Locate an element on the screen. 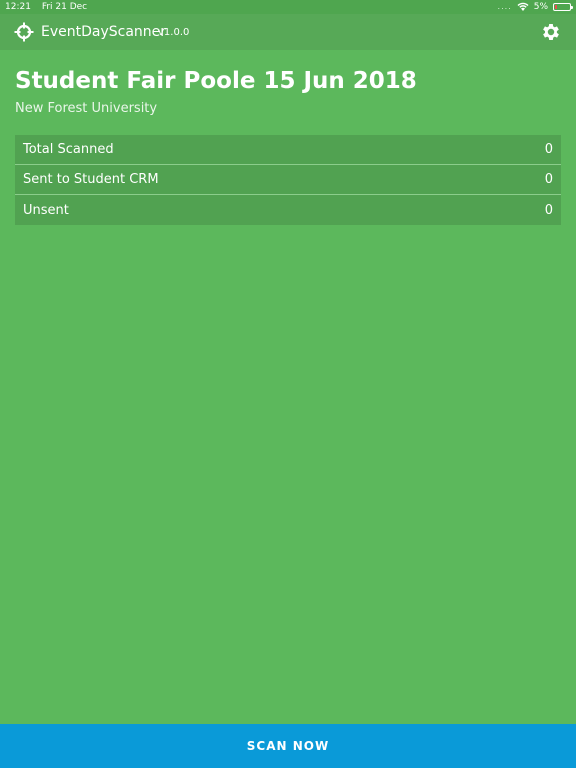 The image size is (576, 768). status-left: 12:21 Fri 21 Dec is located at coordinates (50, 7).